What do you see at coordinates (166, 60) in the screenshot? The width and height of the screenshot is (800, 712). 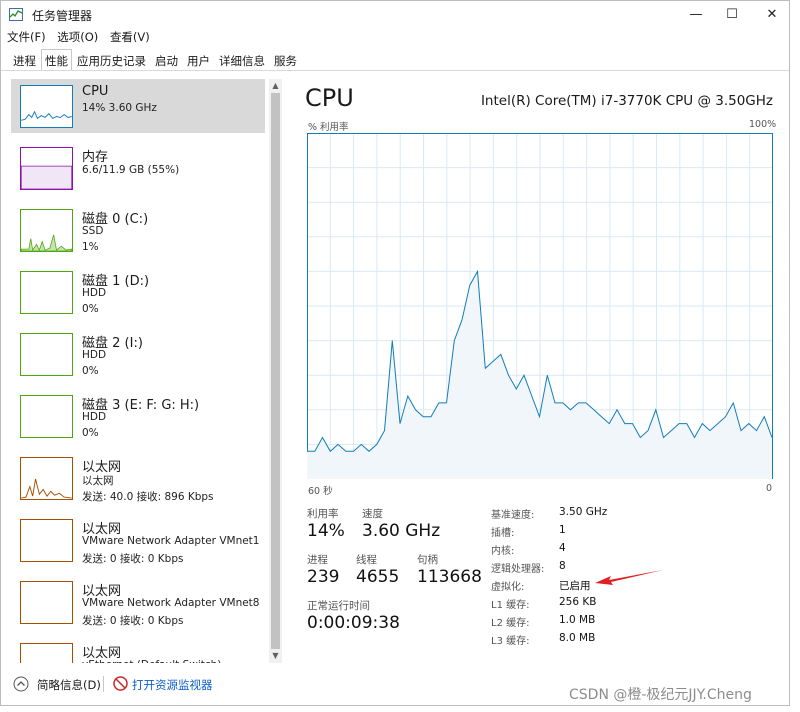 I see `tab-startup: 启动` at bounding box center [166, 60].